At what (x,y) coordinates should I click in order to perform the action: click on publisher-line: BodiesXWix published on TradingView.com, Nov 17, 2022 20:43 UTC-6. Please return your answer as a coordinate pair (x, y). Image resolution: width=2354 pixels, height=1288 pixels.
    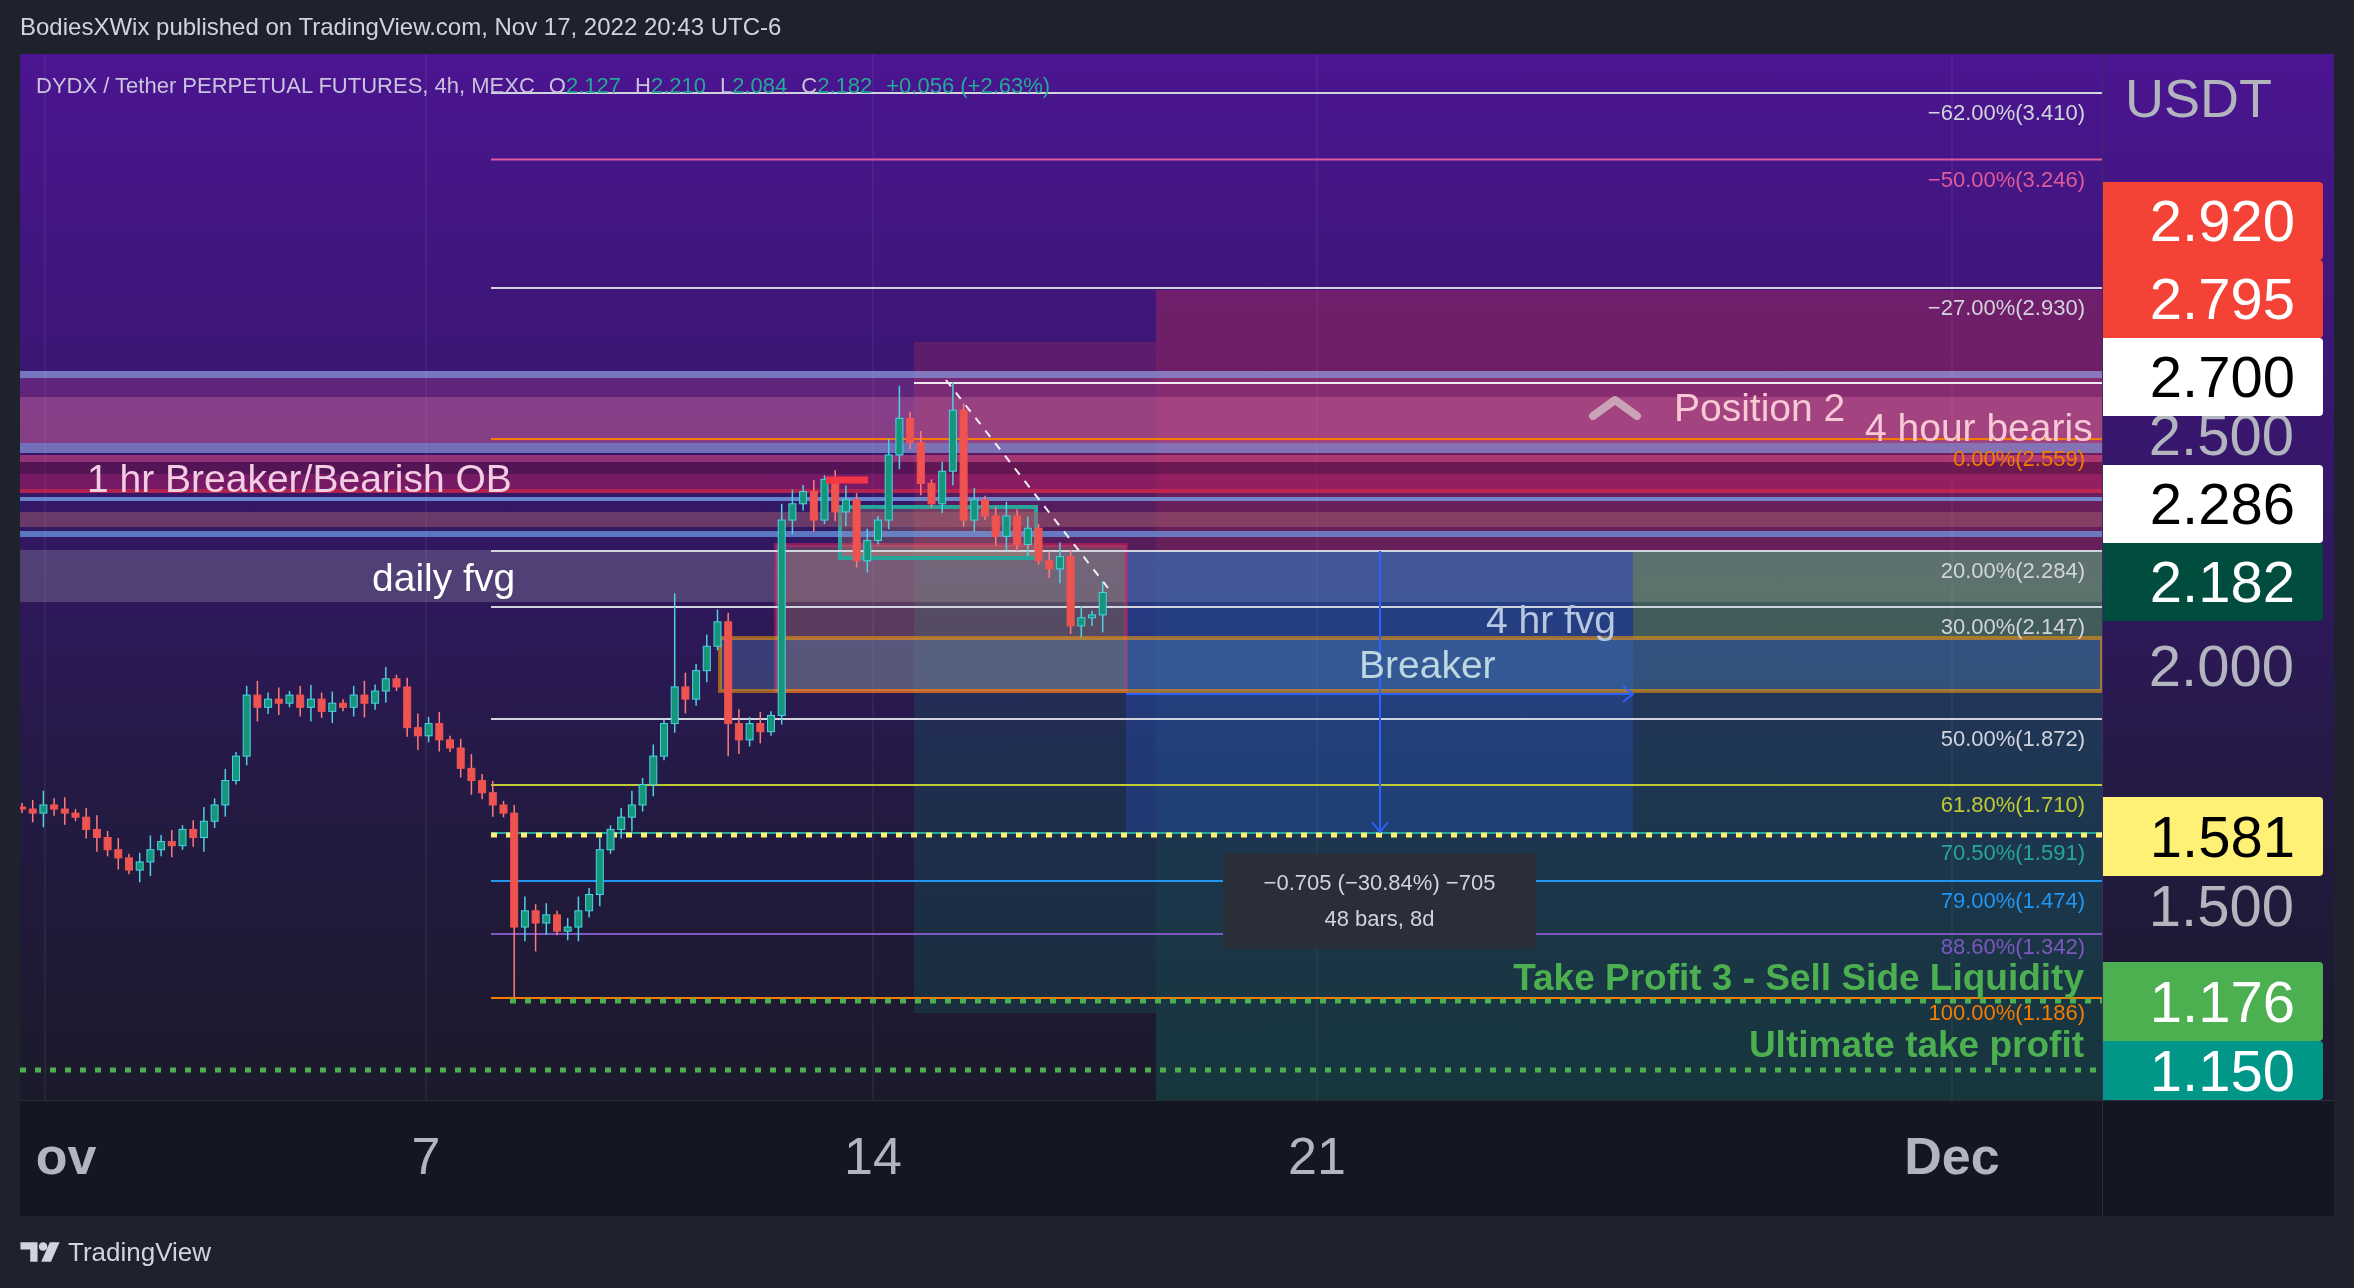
    Looking at the image, I should click on (401, 27).